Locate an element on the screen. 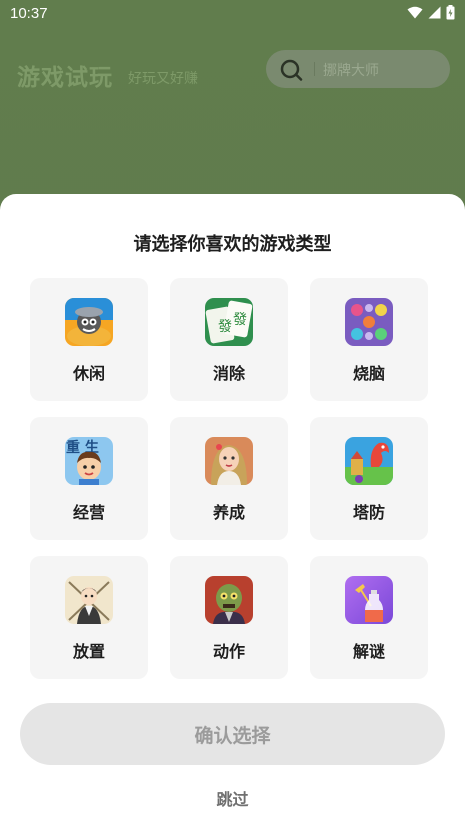 The width and height of the screenshot is (465, 827). anime-girl-icon is located at coordinates (229, 461).